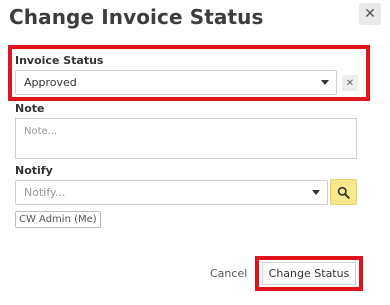 Image resolution: width=390 pixels, height=305 pixels. I want to click on close-button: ✕, so click(370, 14).